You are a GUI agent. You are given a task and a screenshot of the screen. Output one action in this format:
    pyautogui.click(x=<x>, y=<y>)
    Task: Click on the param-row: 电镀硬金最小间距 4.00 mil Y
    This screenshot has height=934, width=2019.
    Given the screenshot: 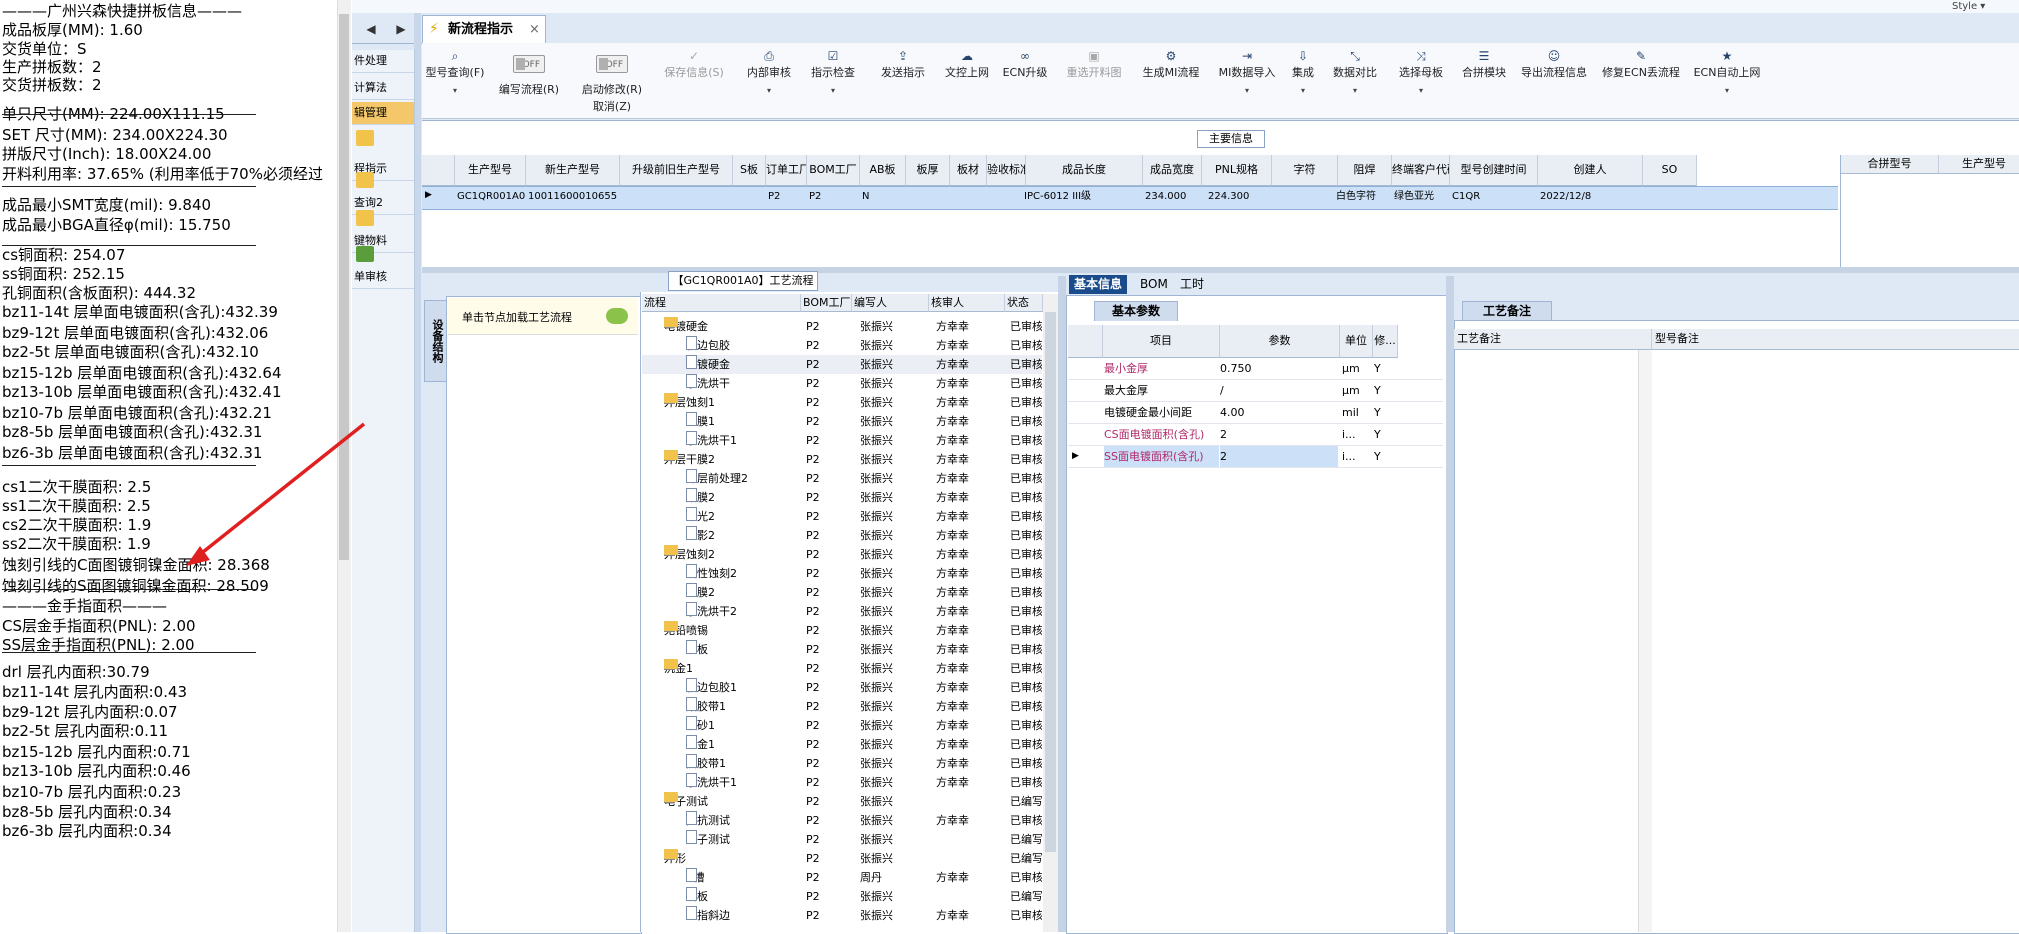 What is the action you would take?
    pyautogui.click(x=1255, y=413)
    